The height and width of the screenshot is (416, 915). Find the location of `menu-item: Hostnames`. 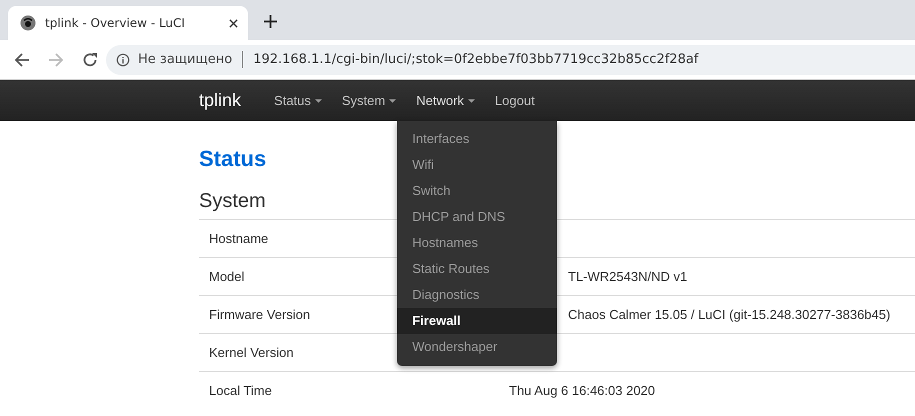

menu-item: Hostnames is located at coordinates (477, 243).